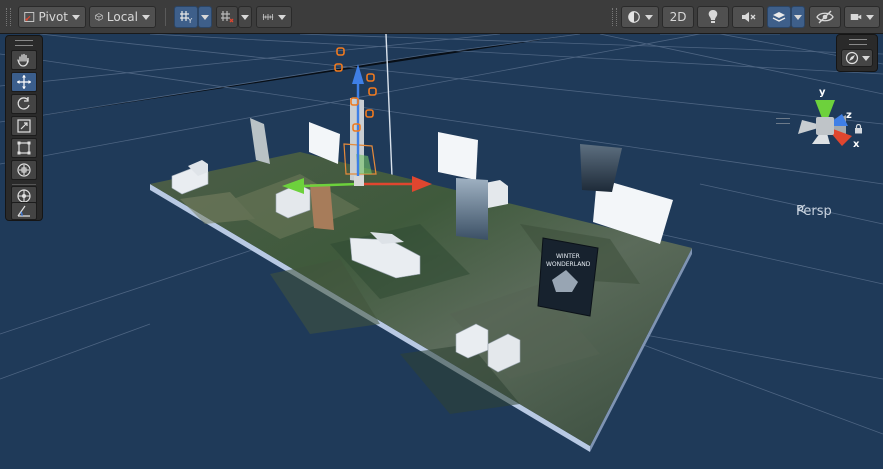 The image size is (883, 469). What do you see at coordinates (825, 126) in the screenshot?
I see `gizmo-center-cube` at bounding box center [825, 126].